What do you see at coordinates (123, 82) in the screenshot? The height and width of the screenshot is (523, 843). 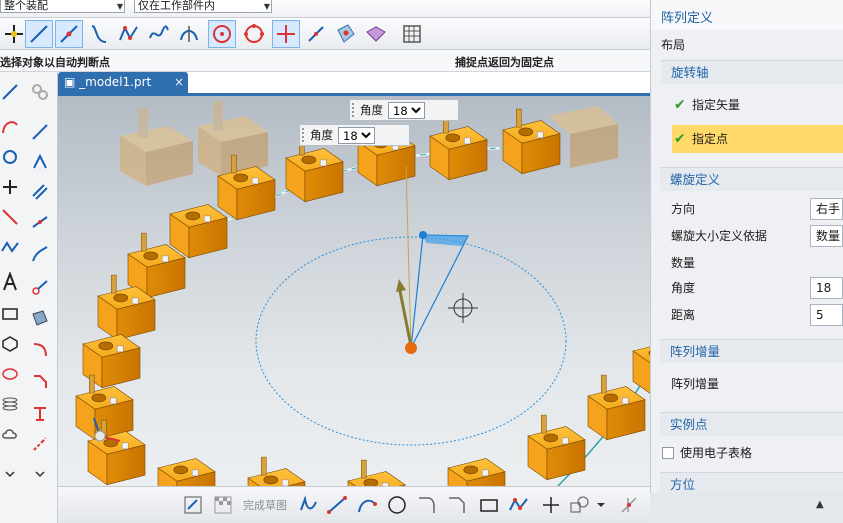 I see `model-tab: ▣ _model1.prt ×` at bounding box center [123, 82].